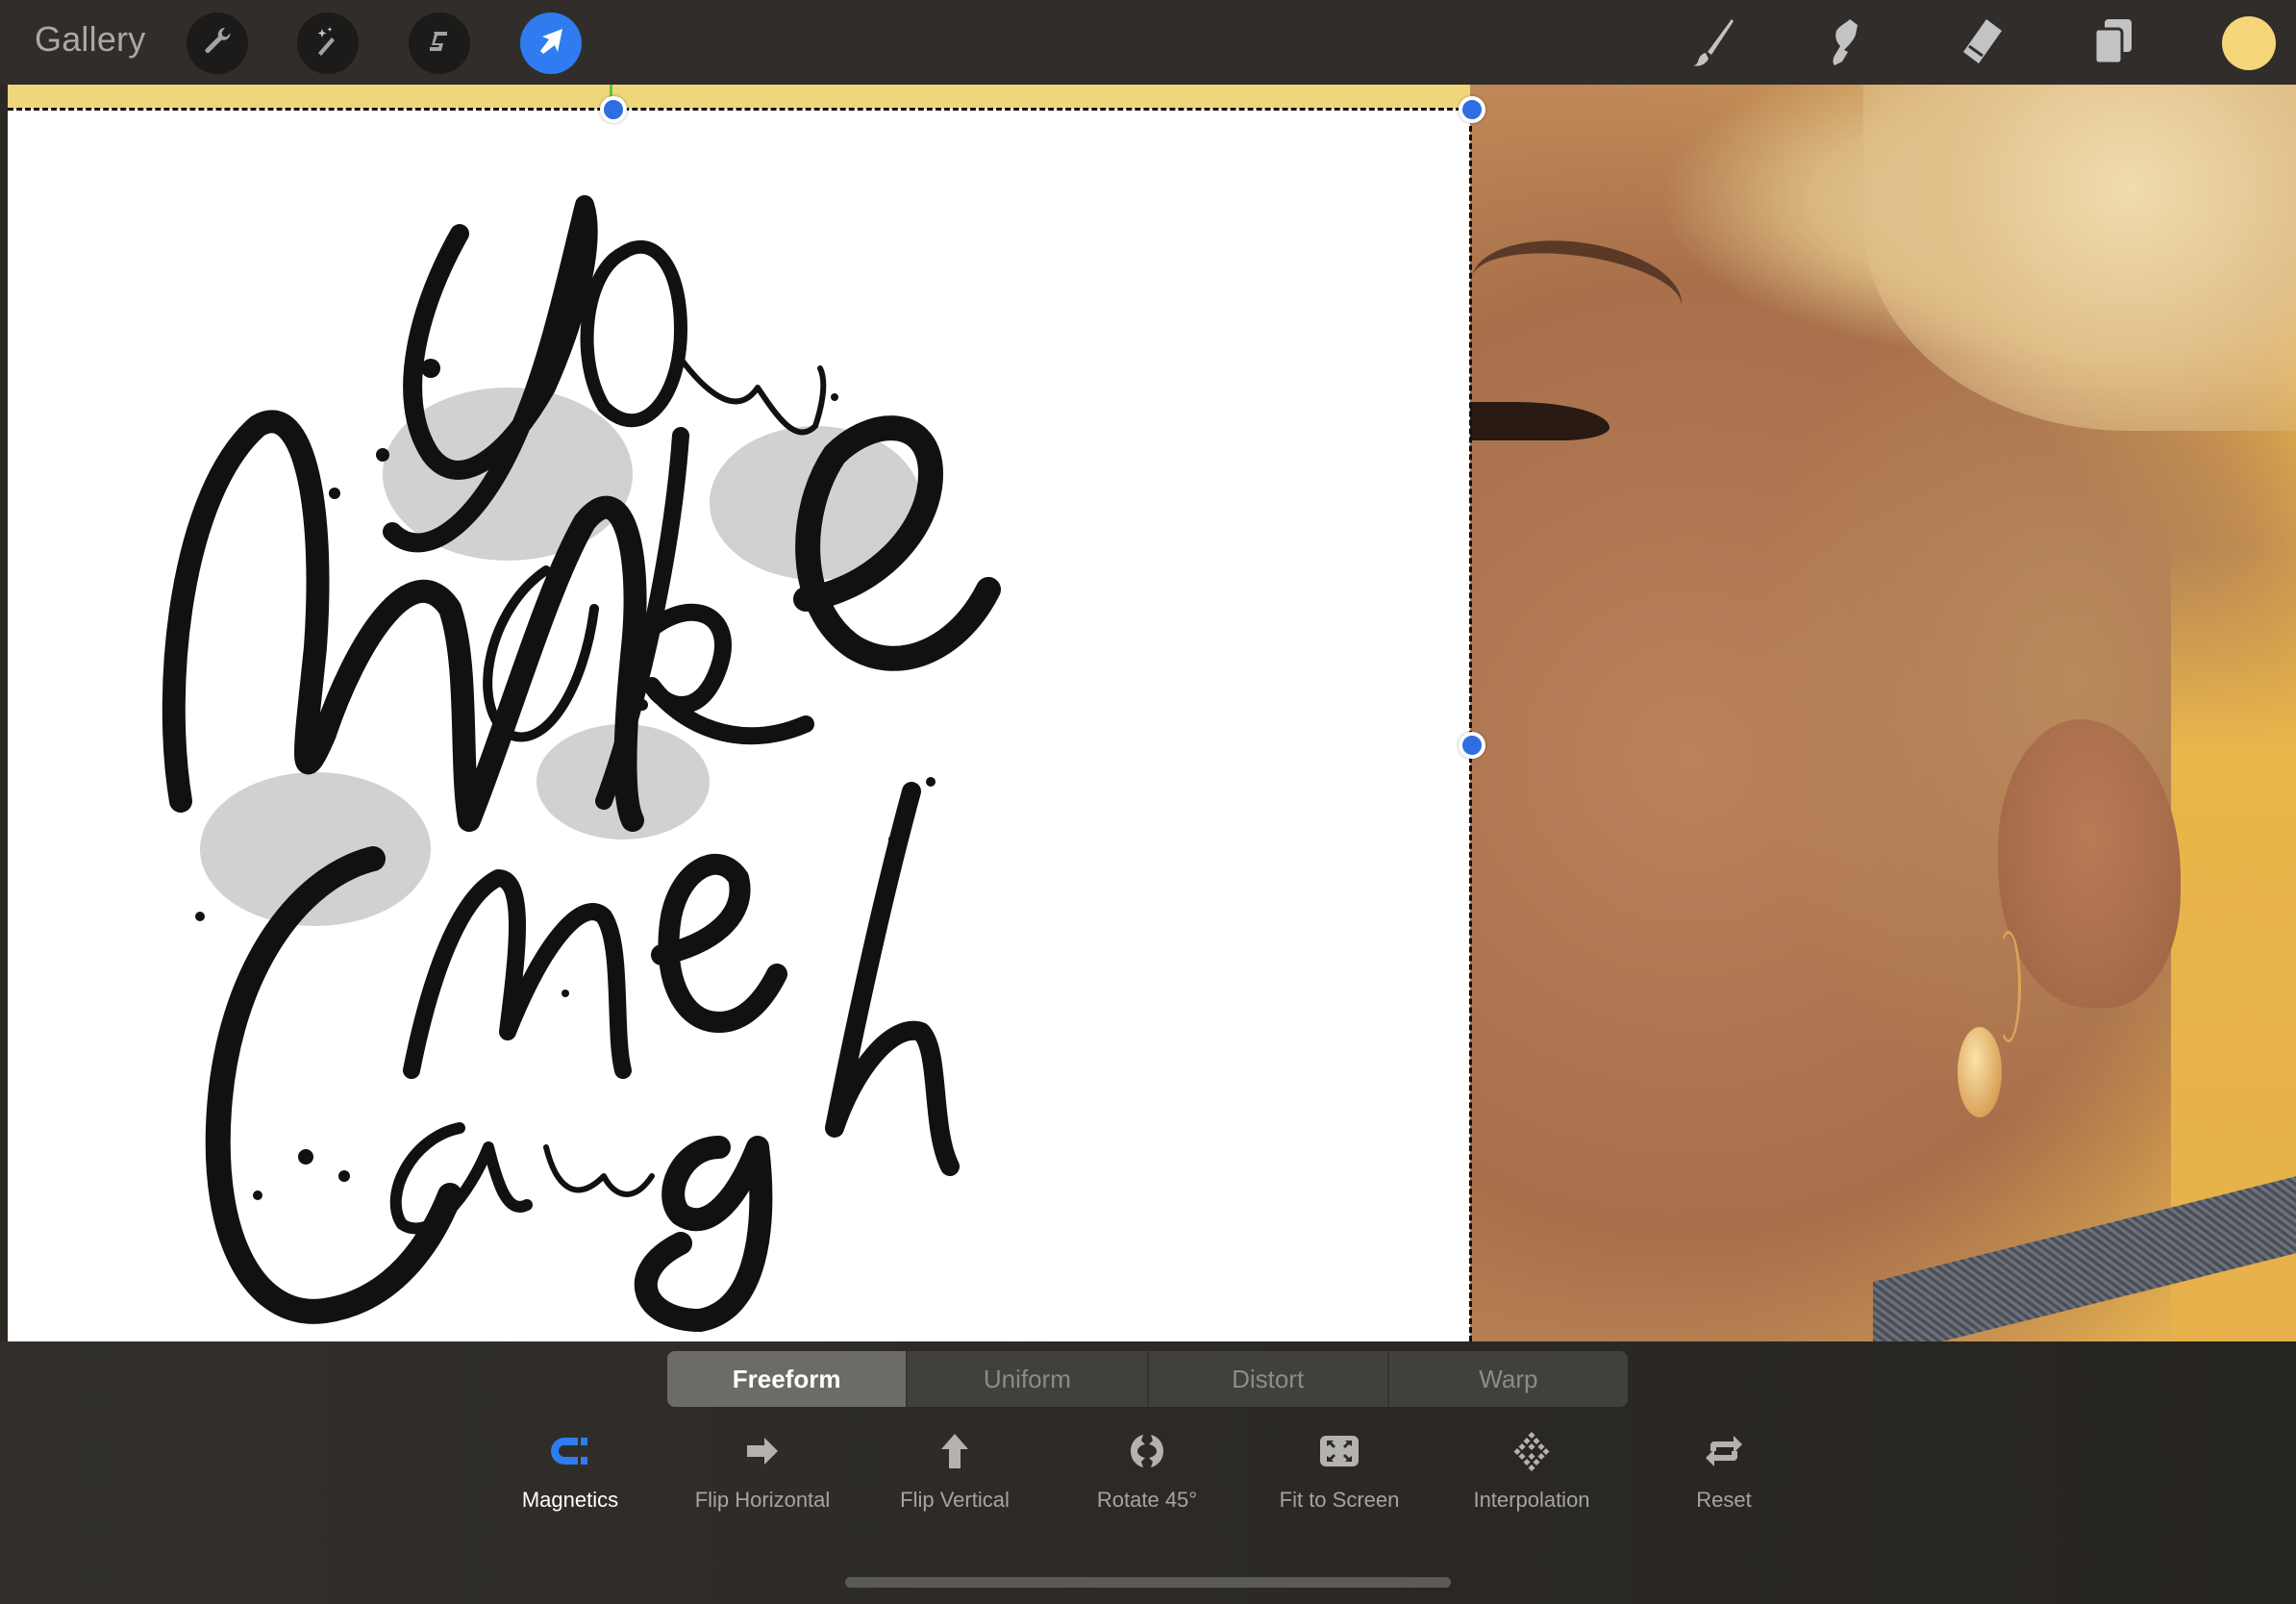  I want to click on magnetics-label: Magnetics, so click(570, 1500).